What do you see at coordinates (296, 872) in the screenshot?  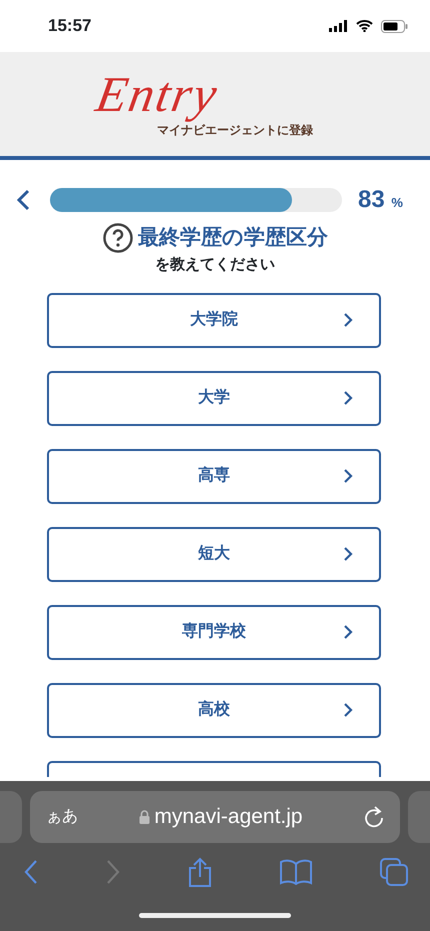 I see `book-icon` at bounding box center [296, 872].